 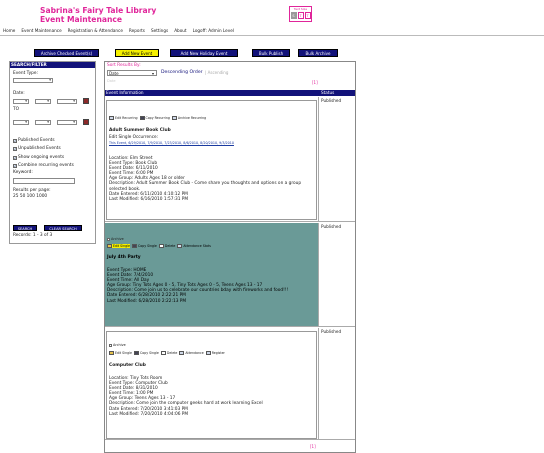 I want to click on attendance-icon, so click(x=182, y=353).